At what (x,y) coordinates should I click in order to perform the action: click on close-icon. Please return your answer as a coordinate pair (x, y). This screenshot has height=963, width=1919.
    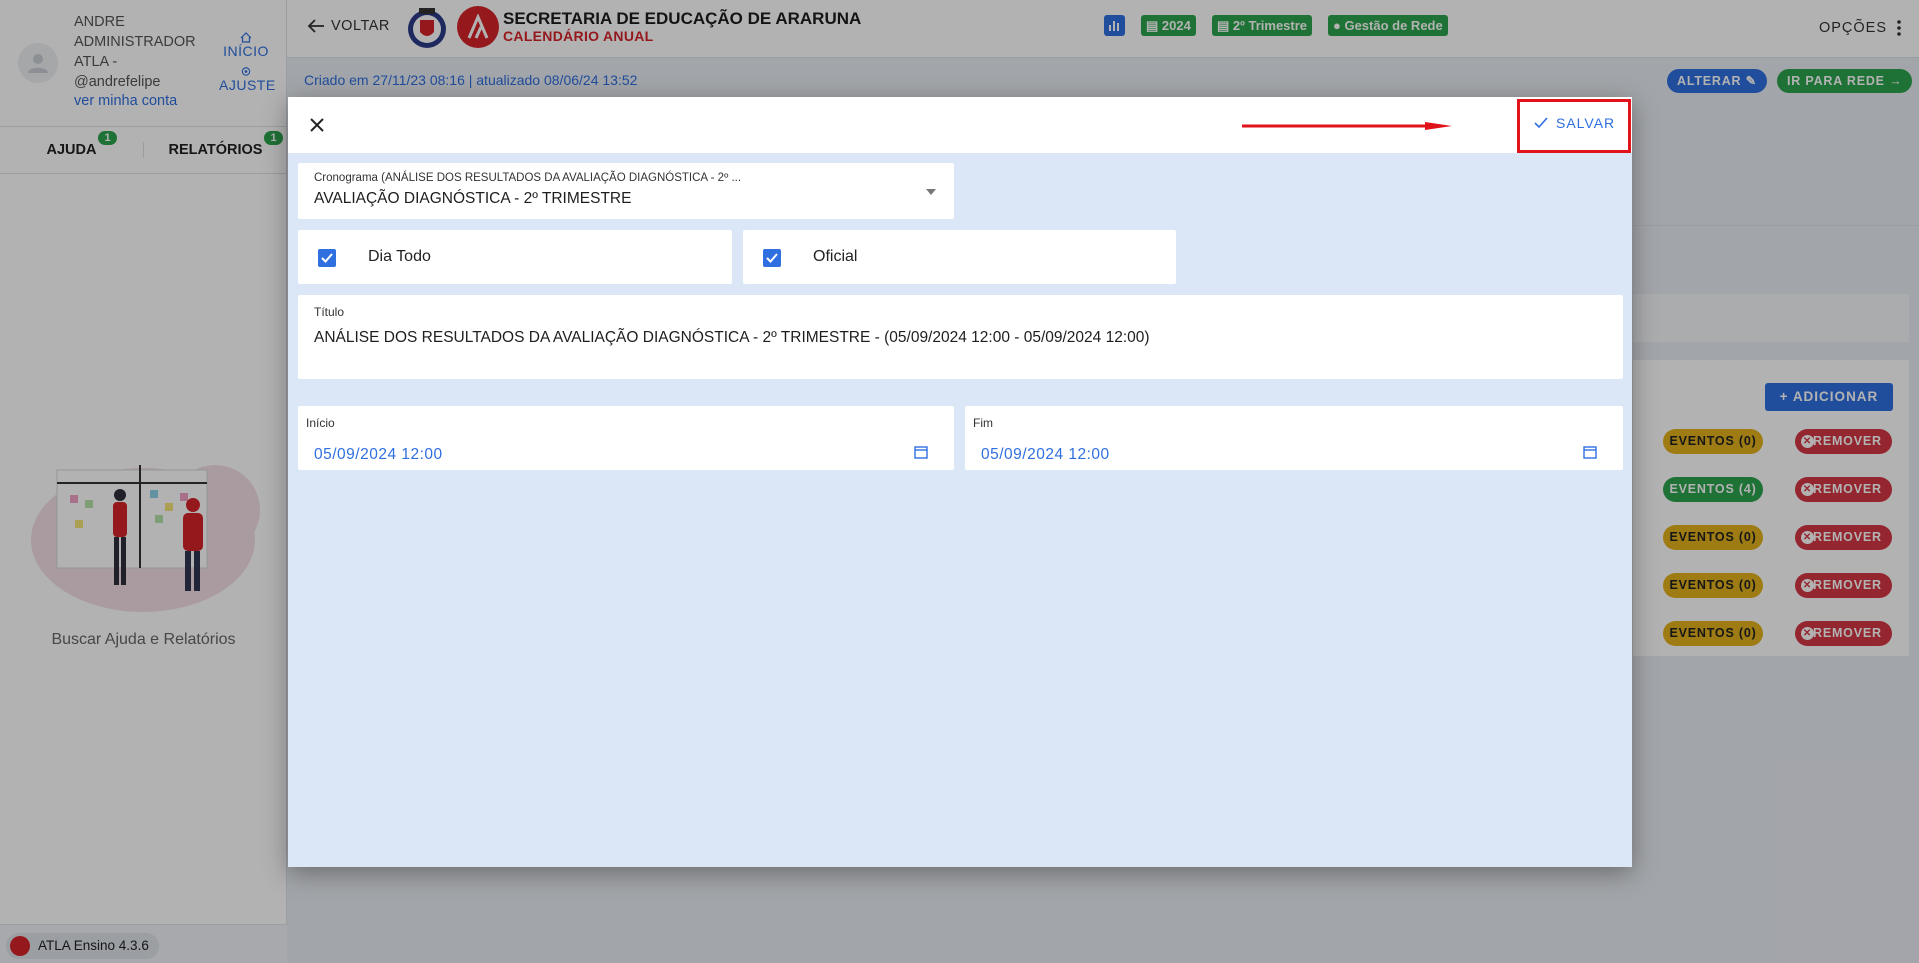
    Looking at the image, I should click on (317, 125).